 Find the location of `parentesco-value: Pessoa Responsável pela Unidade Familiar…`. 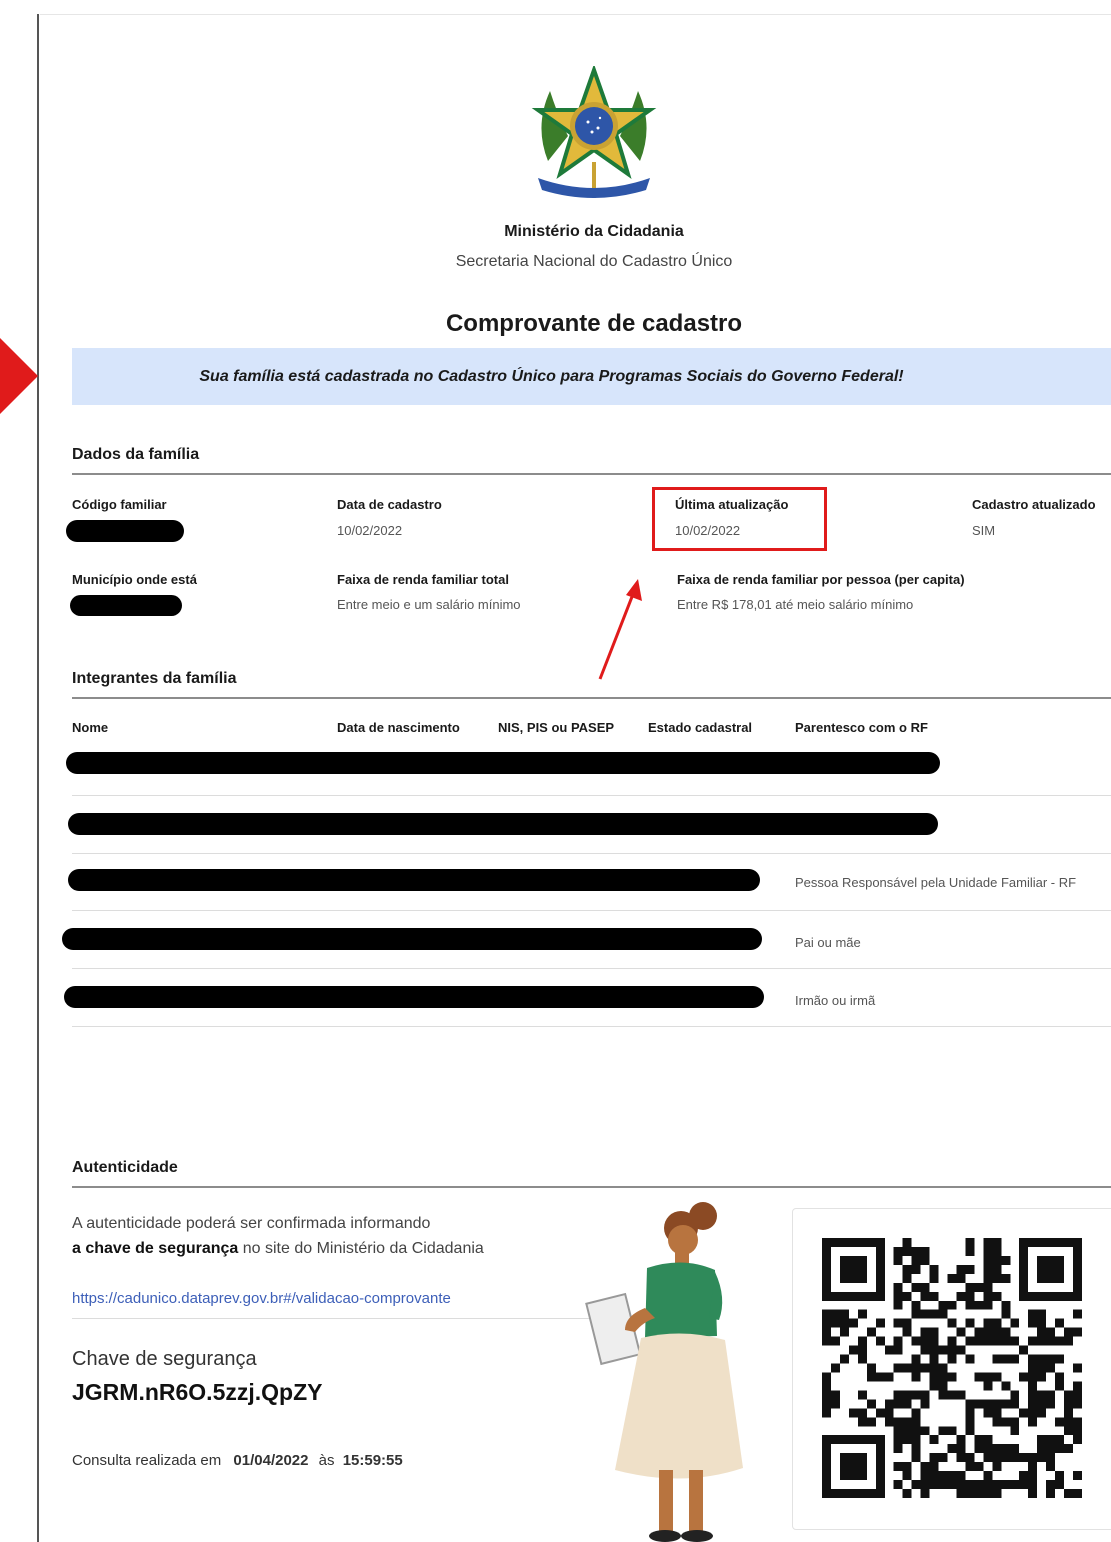

parentesco-value: Pessoa Responsável pela Unidade Familiar… is located at coordinates (936, 882).